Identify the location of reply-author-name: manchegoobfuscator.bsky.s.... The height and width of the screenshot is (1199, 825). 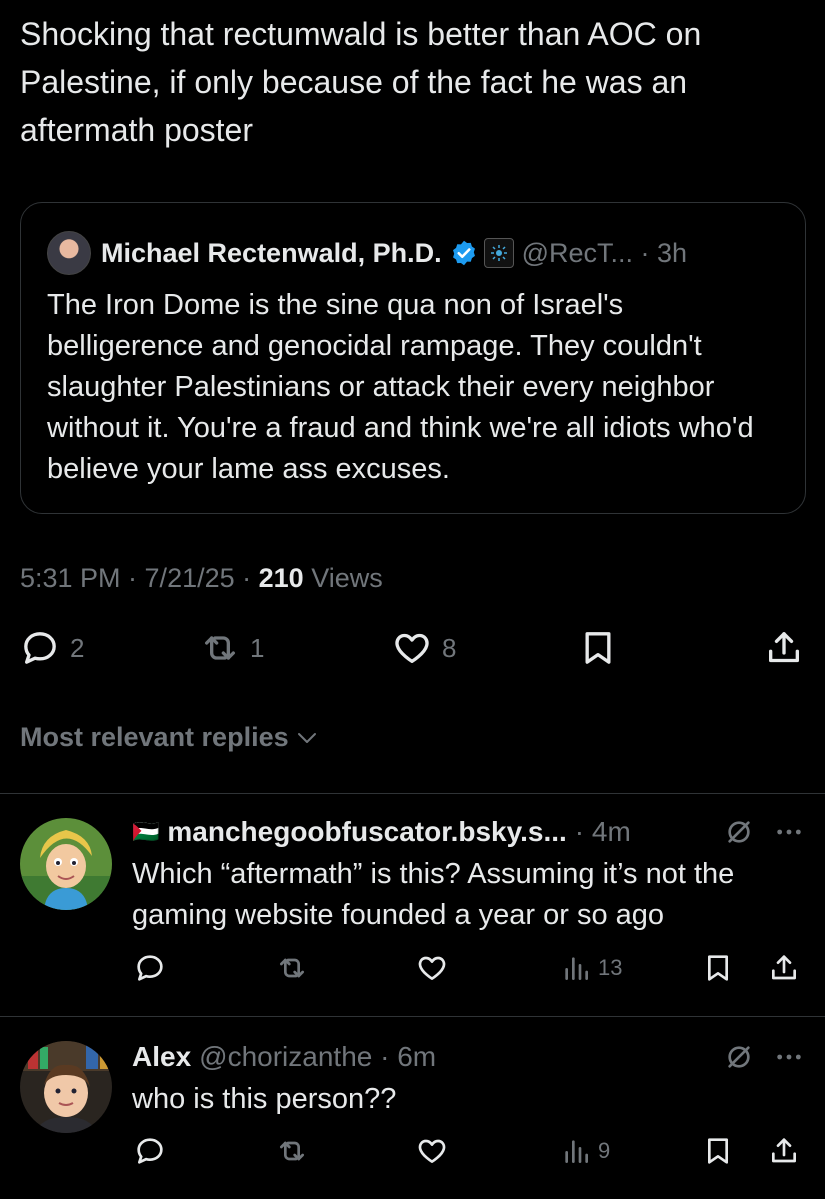
(366, 832).